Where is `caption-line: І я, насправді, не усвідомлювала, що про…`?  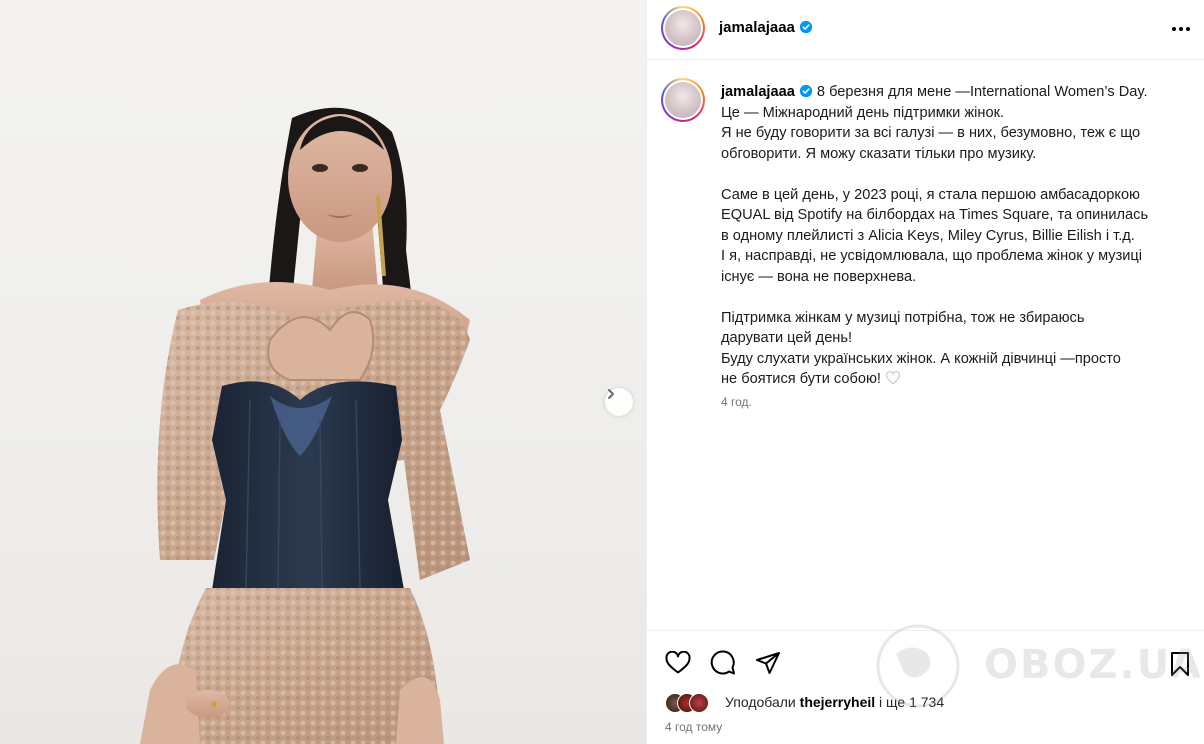
caption-line: І я, насправді, не усвідомлювала, що про… is located at coordinates (932, 256).